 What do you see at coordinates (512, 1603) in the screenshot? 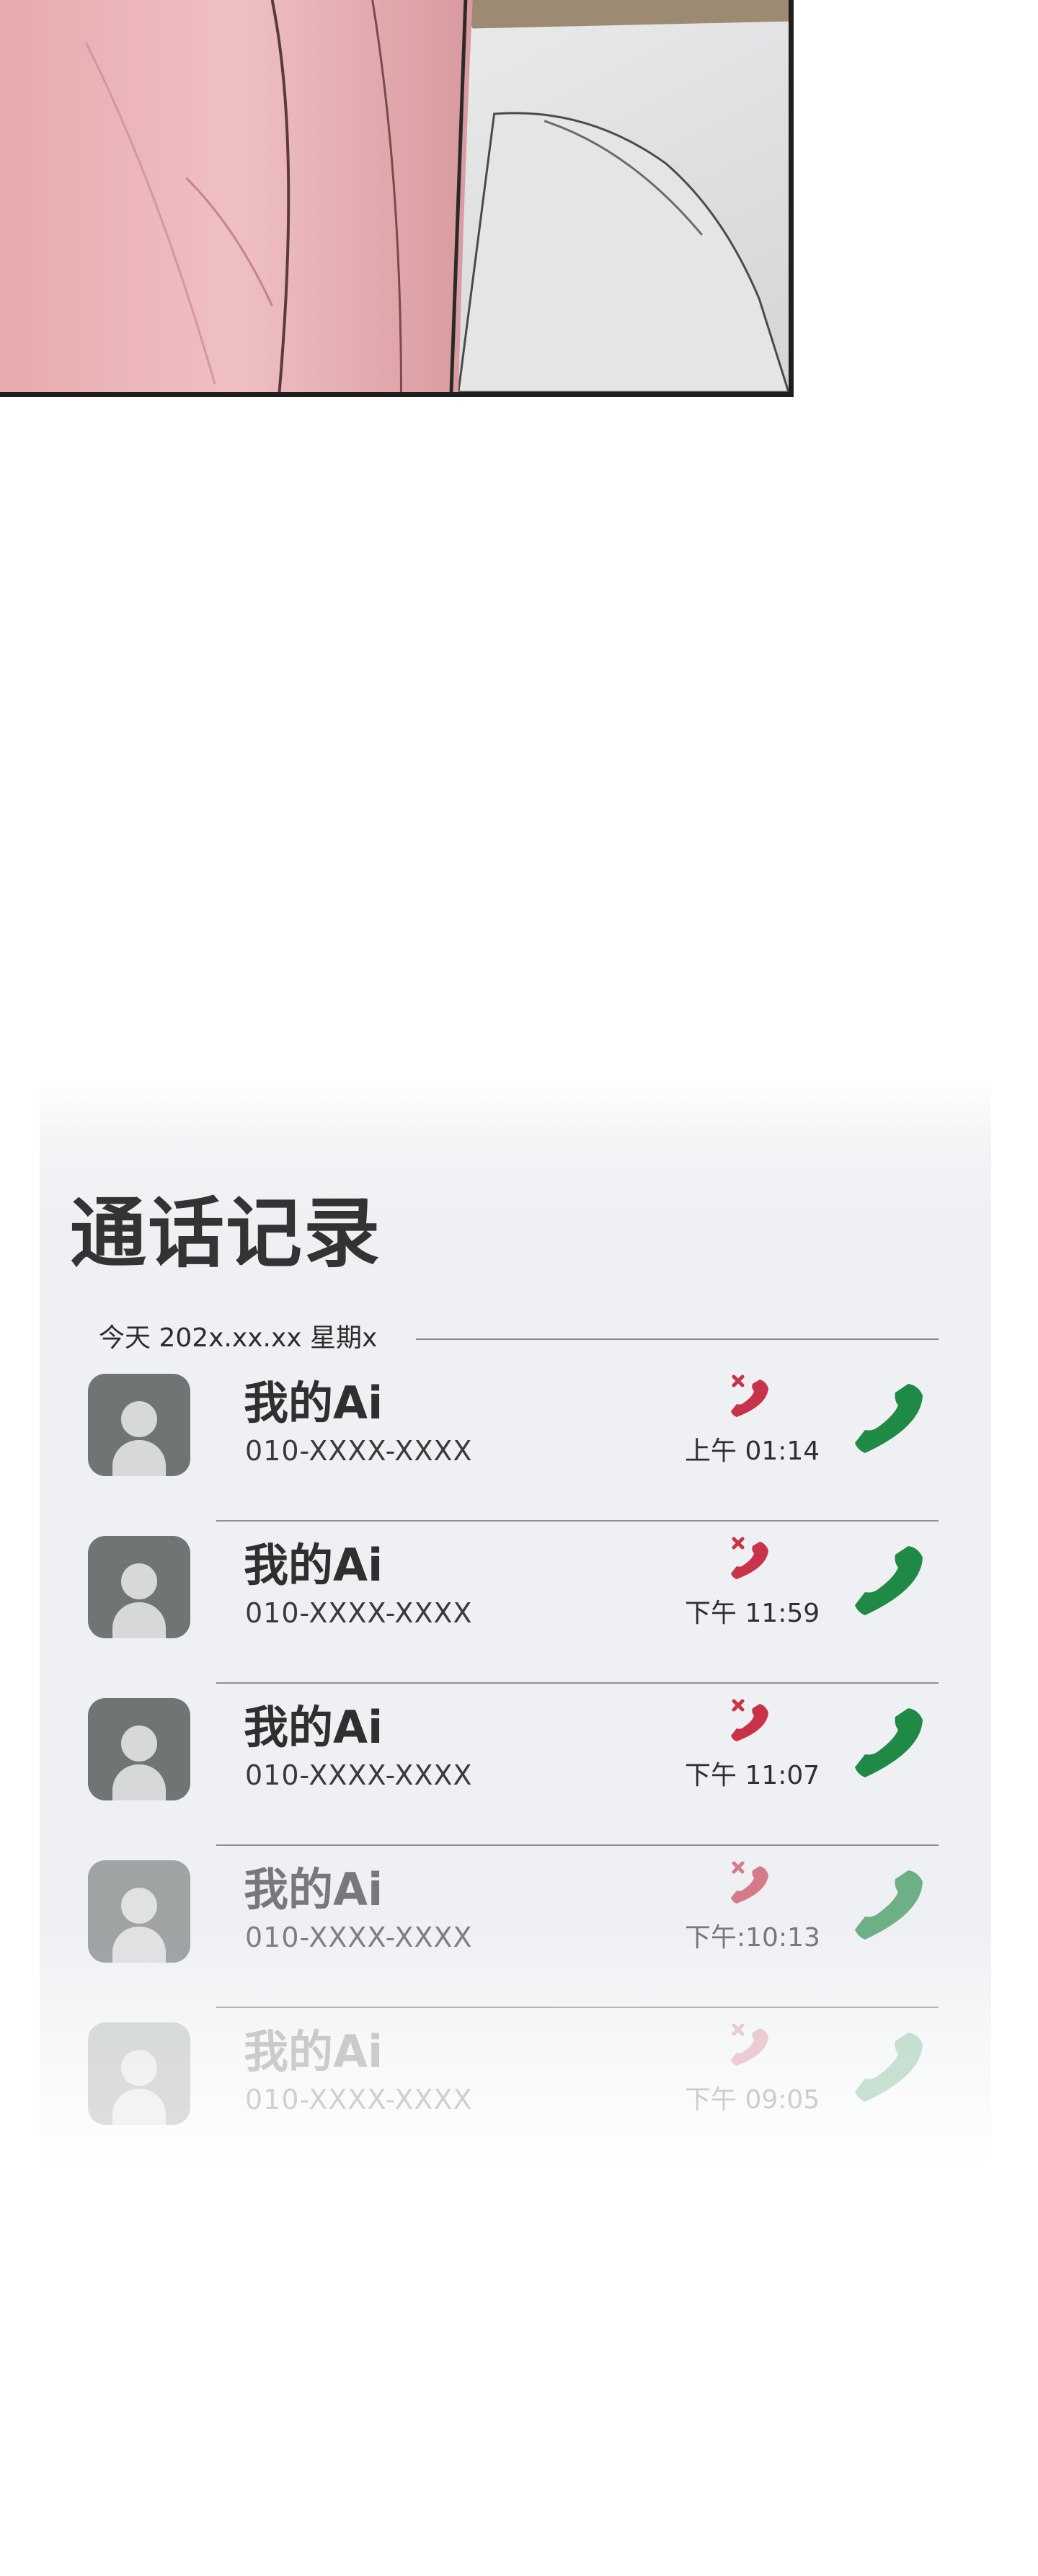
I see `call-log-entry: 我的Ai 010-XXXX-XXXX 下午 11:59` at bounding box center [512, 1603].